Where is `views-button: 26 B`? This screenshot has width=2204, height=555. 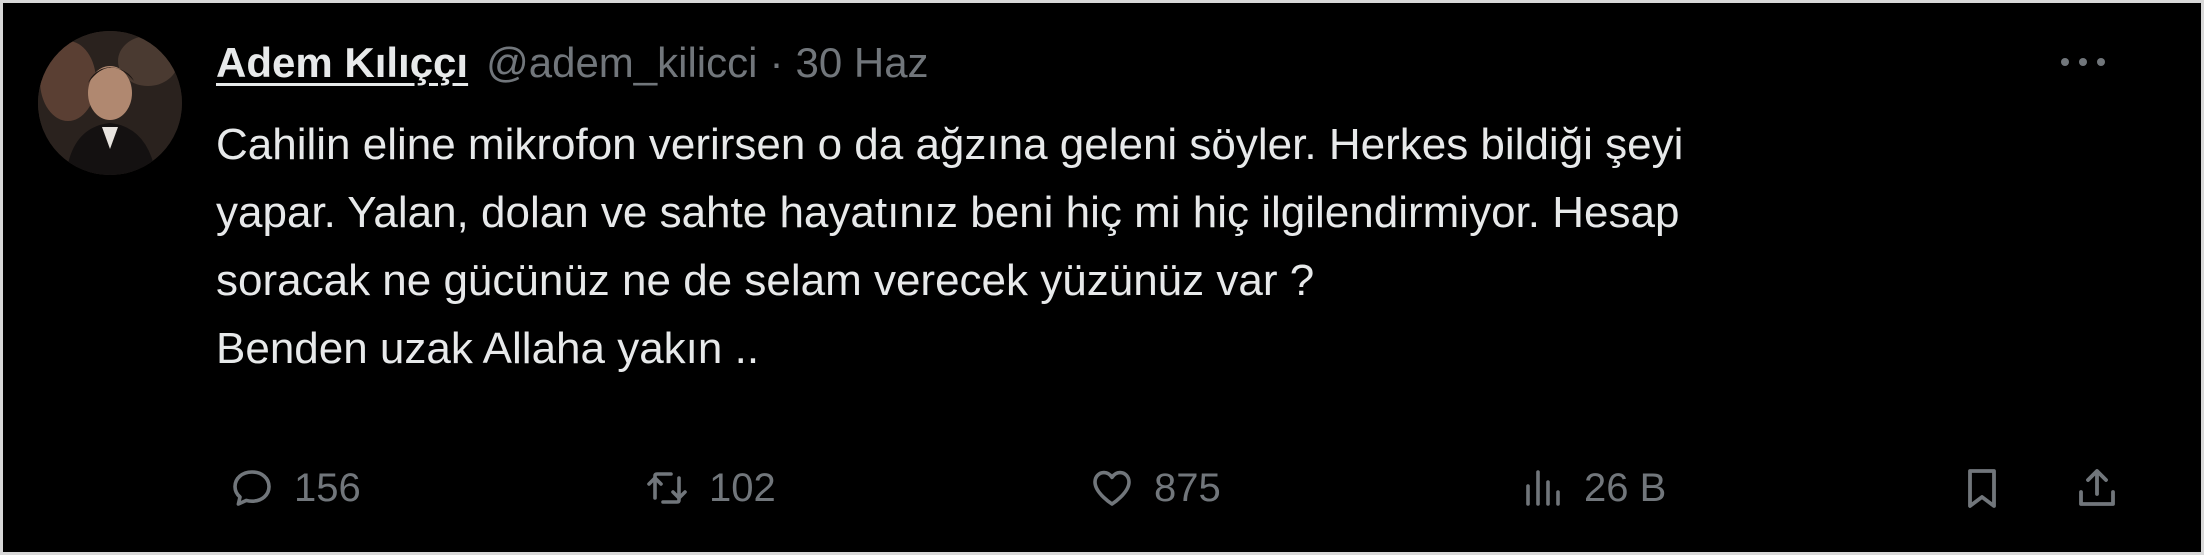 views-button: 26 B is located at coordinates (1592, 488).